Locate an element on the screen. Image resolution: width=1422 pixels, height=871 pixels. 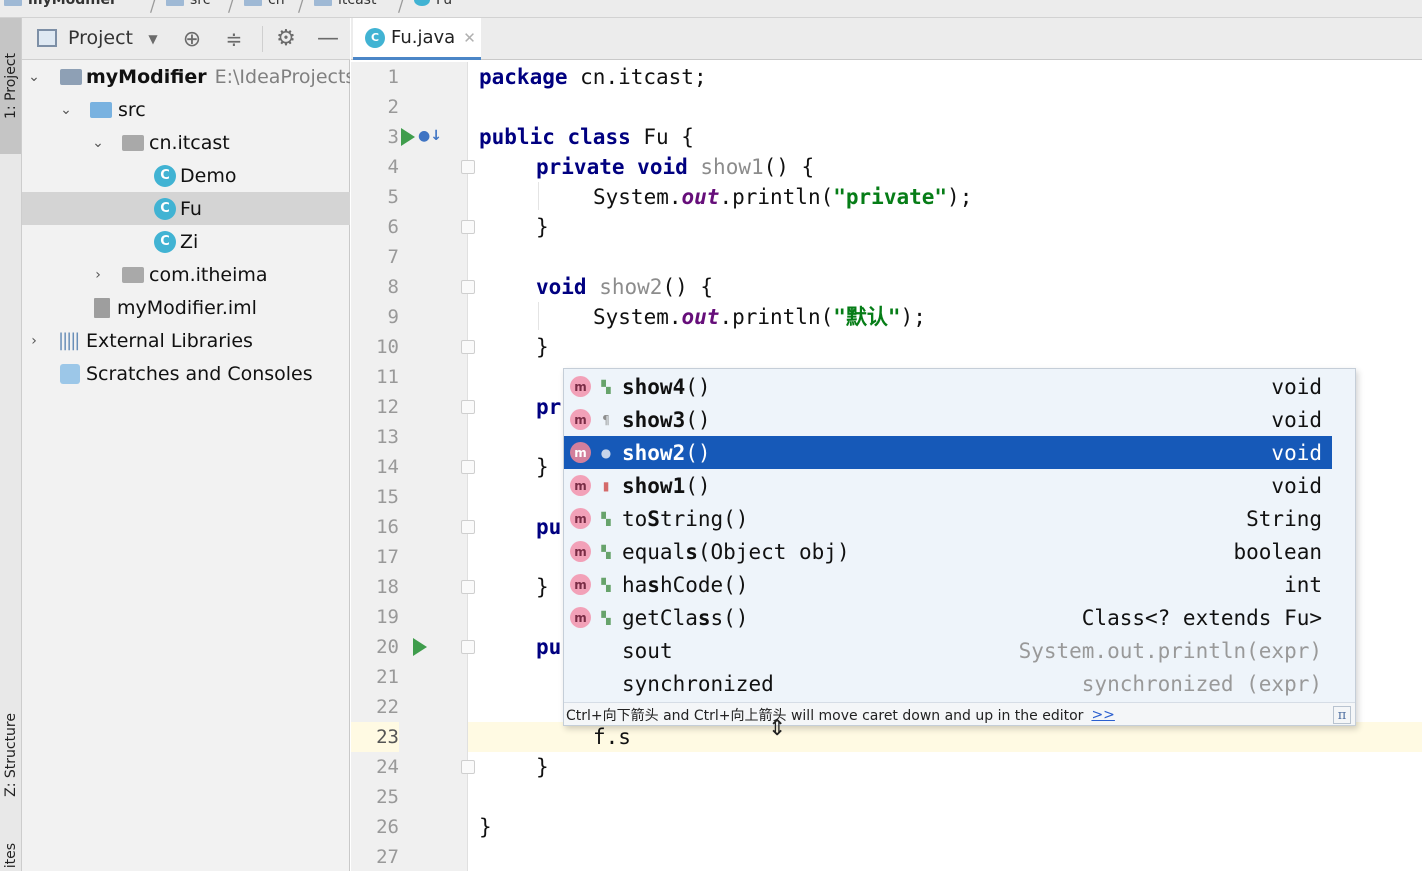
pi-icon: π is located at coordinates (1342, 715).